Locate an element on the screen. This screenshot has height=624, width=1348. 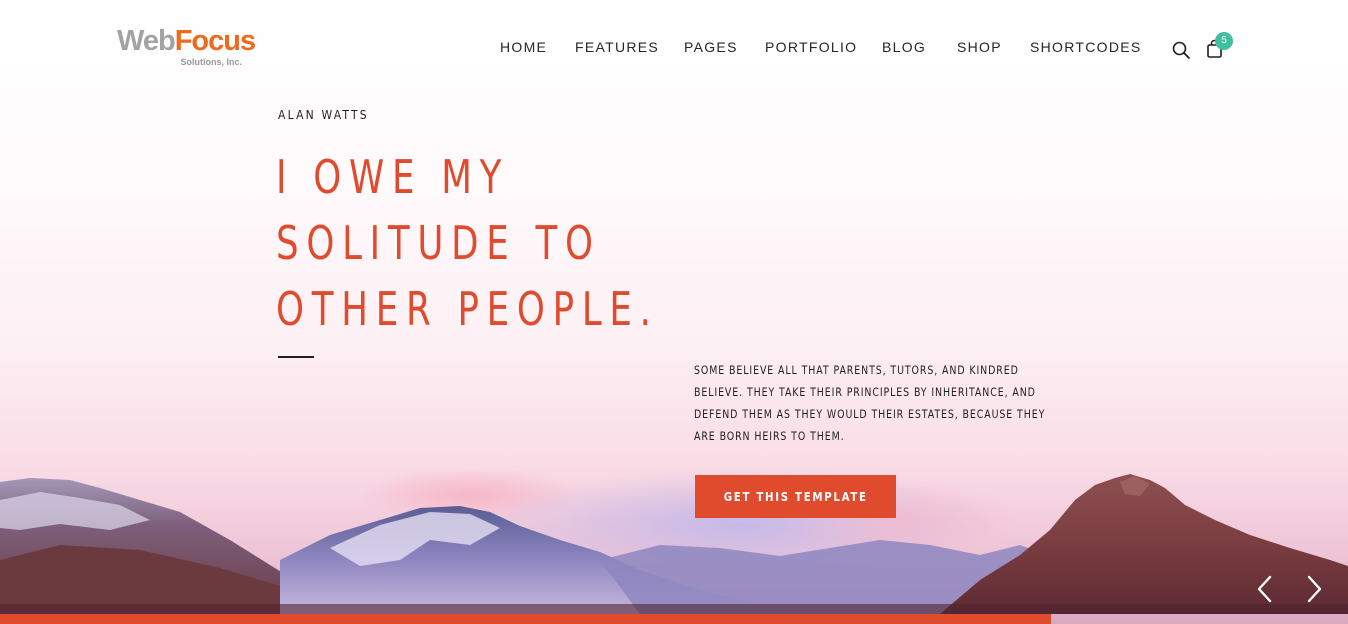
slide-headline: I OWE MY SOLITUDE TO OTHER PEOPLE. is located at coordinates (506, 243).